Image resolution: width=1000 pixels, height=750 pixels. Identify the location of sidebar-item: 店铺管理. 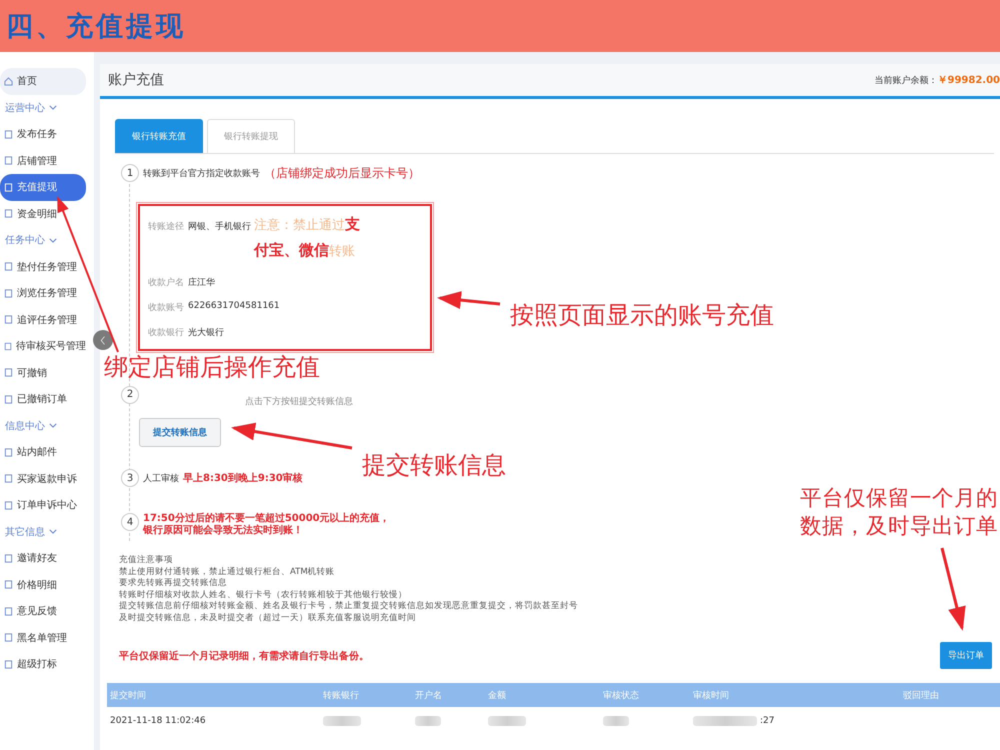
(43, 161).